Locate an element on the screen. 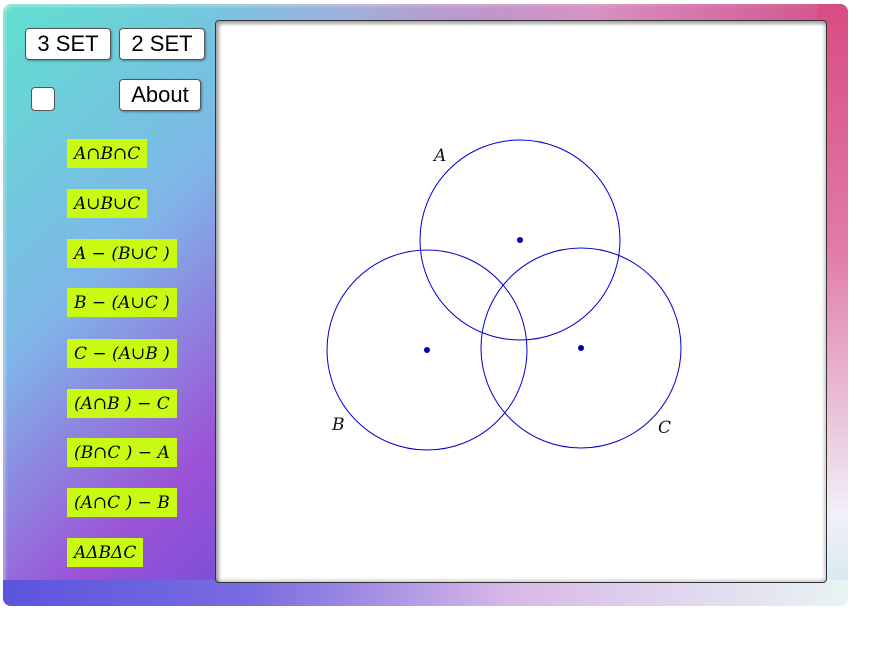 The height and width of the screenshot is (671, 883). op-a-intersect-b-minus-c: (A∩B ) − C is located at coordinates (122, 403).